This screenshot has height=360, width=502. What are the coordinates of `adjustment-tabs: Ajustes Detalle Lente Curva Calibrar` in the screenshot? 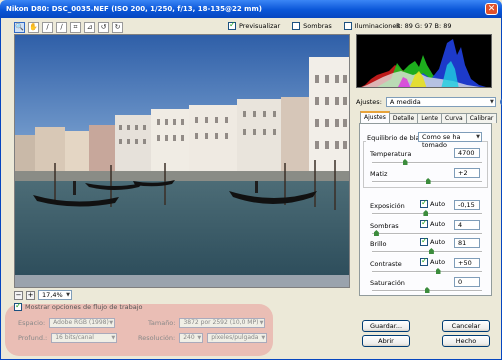 It's located at (429, 117).